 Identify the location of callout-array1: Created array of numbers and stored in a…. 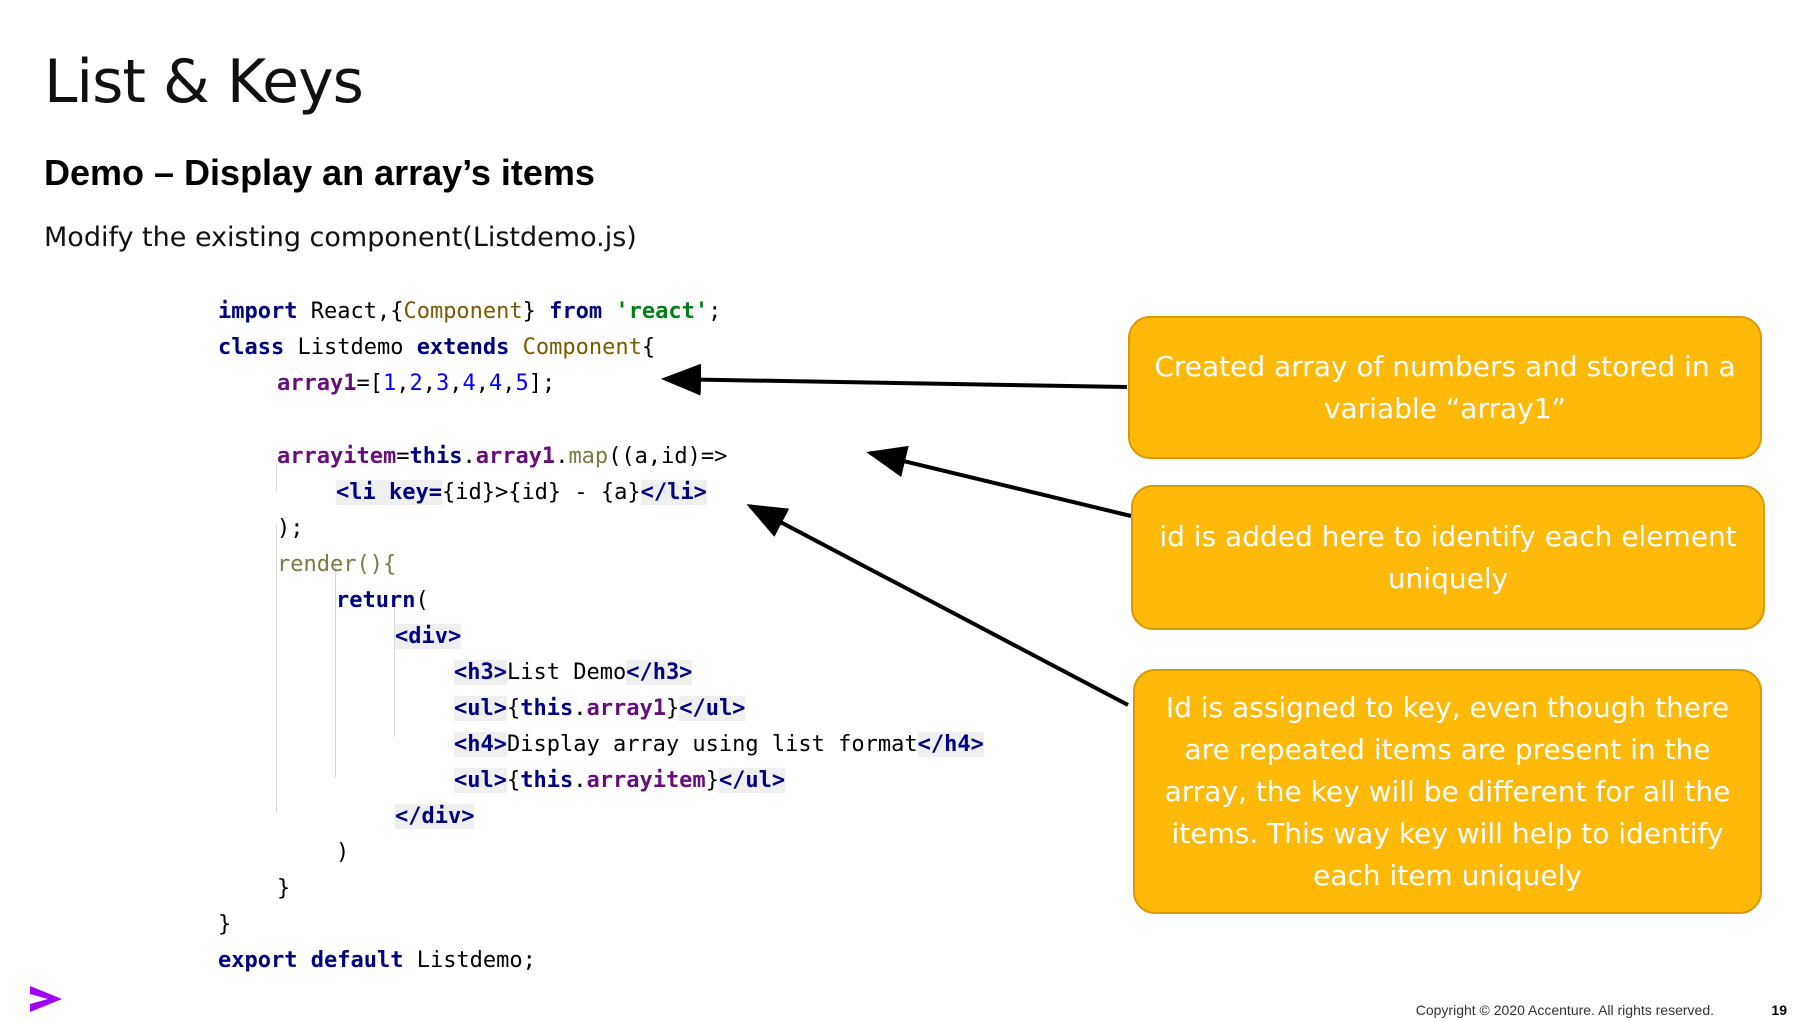
(1445, 387).